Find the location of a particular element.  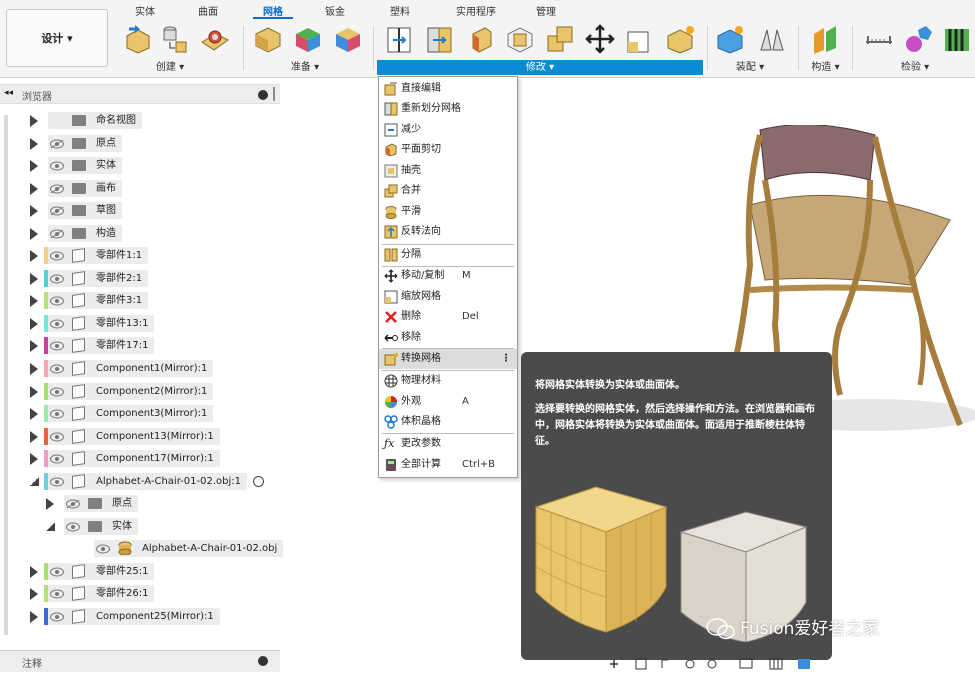

browser-node: 零部件13:1 is located at coordinates (140, 324).